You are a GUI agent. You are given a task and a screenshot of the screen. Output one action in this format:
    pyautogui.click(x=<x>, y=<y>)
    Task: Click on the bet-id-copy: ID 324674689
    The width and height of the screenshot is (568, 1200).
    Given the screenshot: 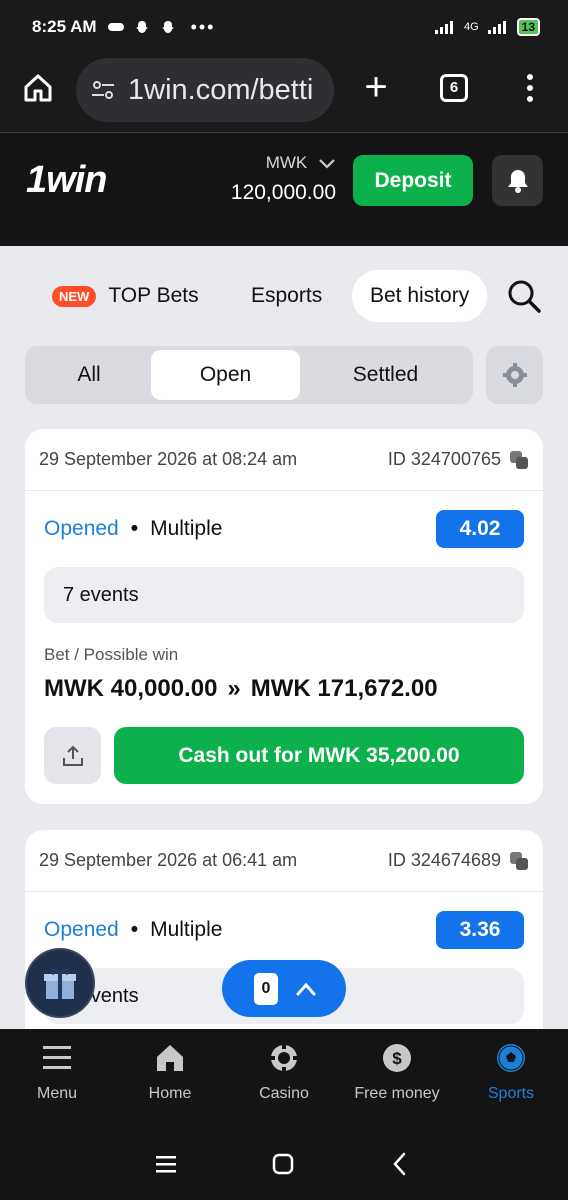 What is the action you would take?
    pyautogui.click(x=458, y=860)
    